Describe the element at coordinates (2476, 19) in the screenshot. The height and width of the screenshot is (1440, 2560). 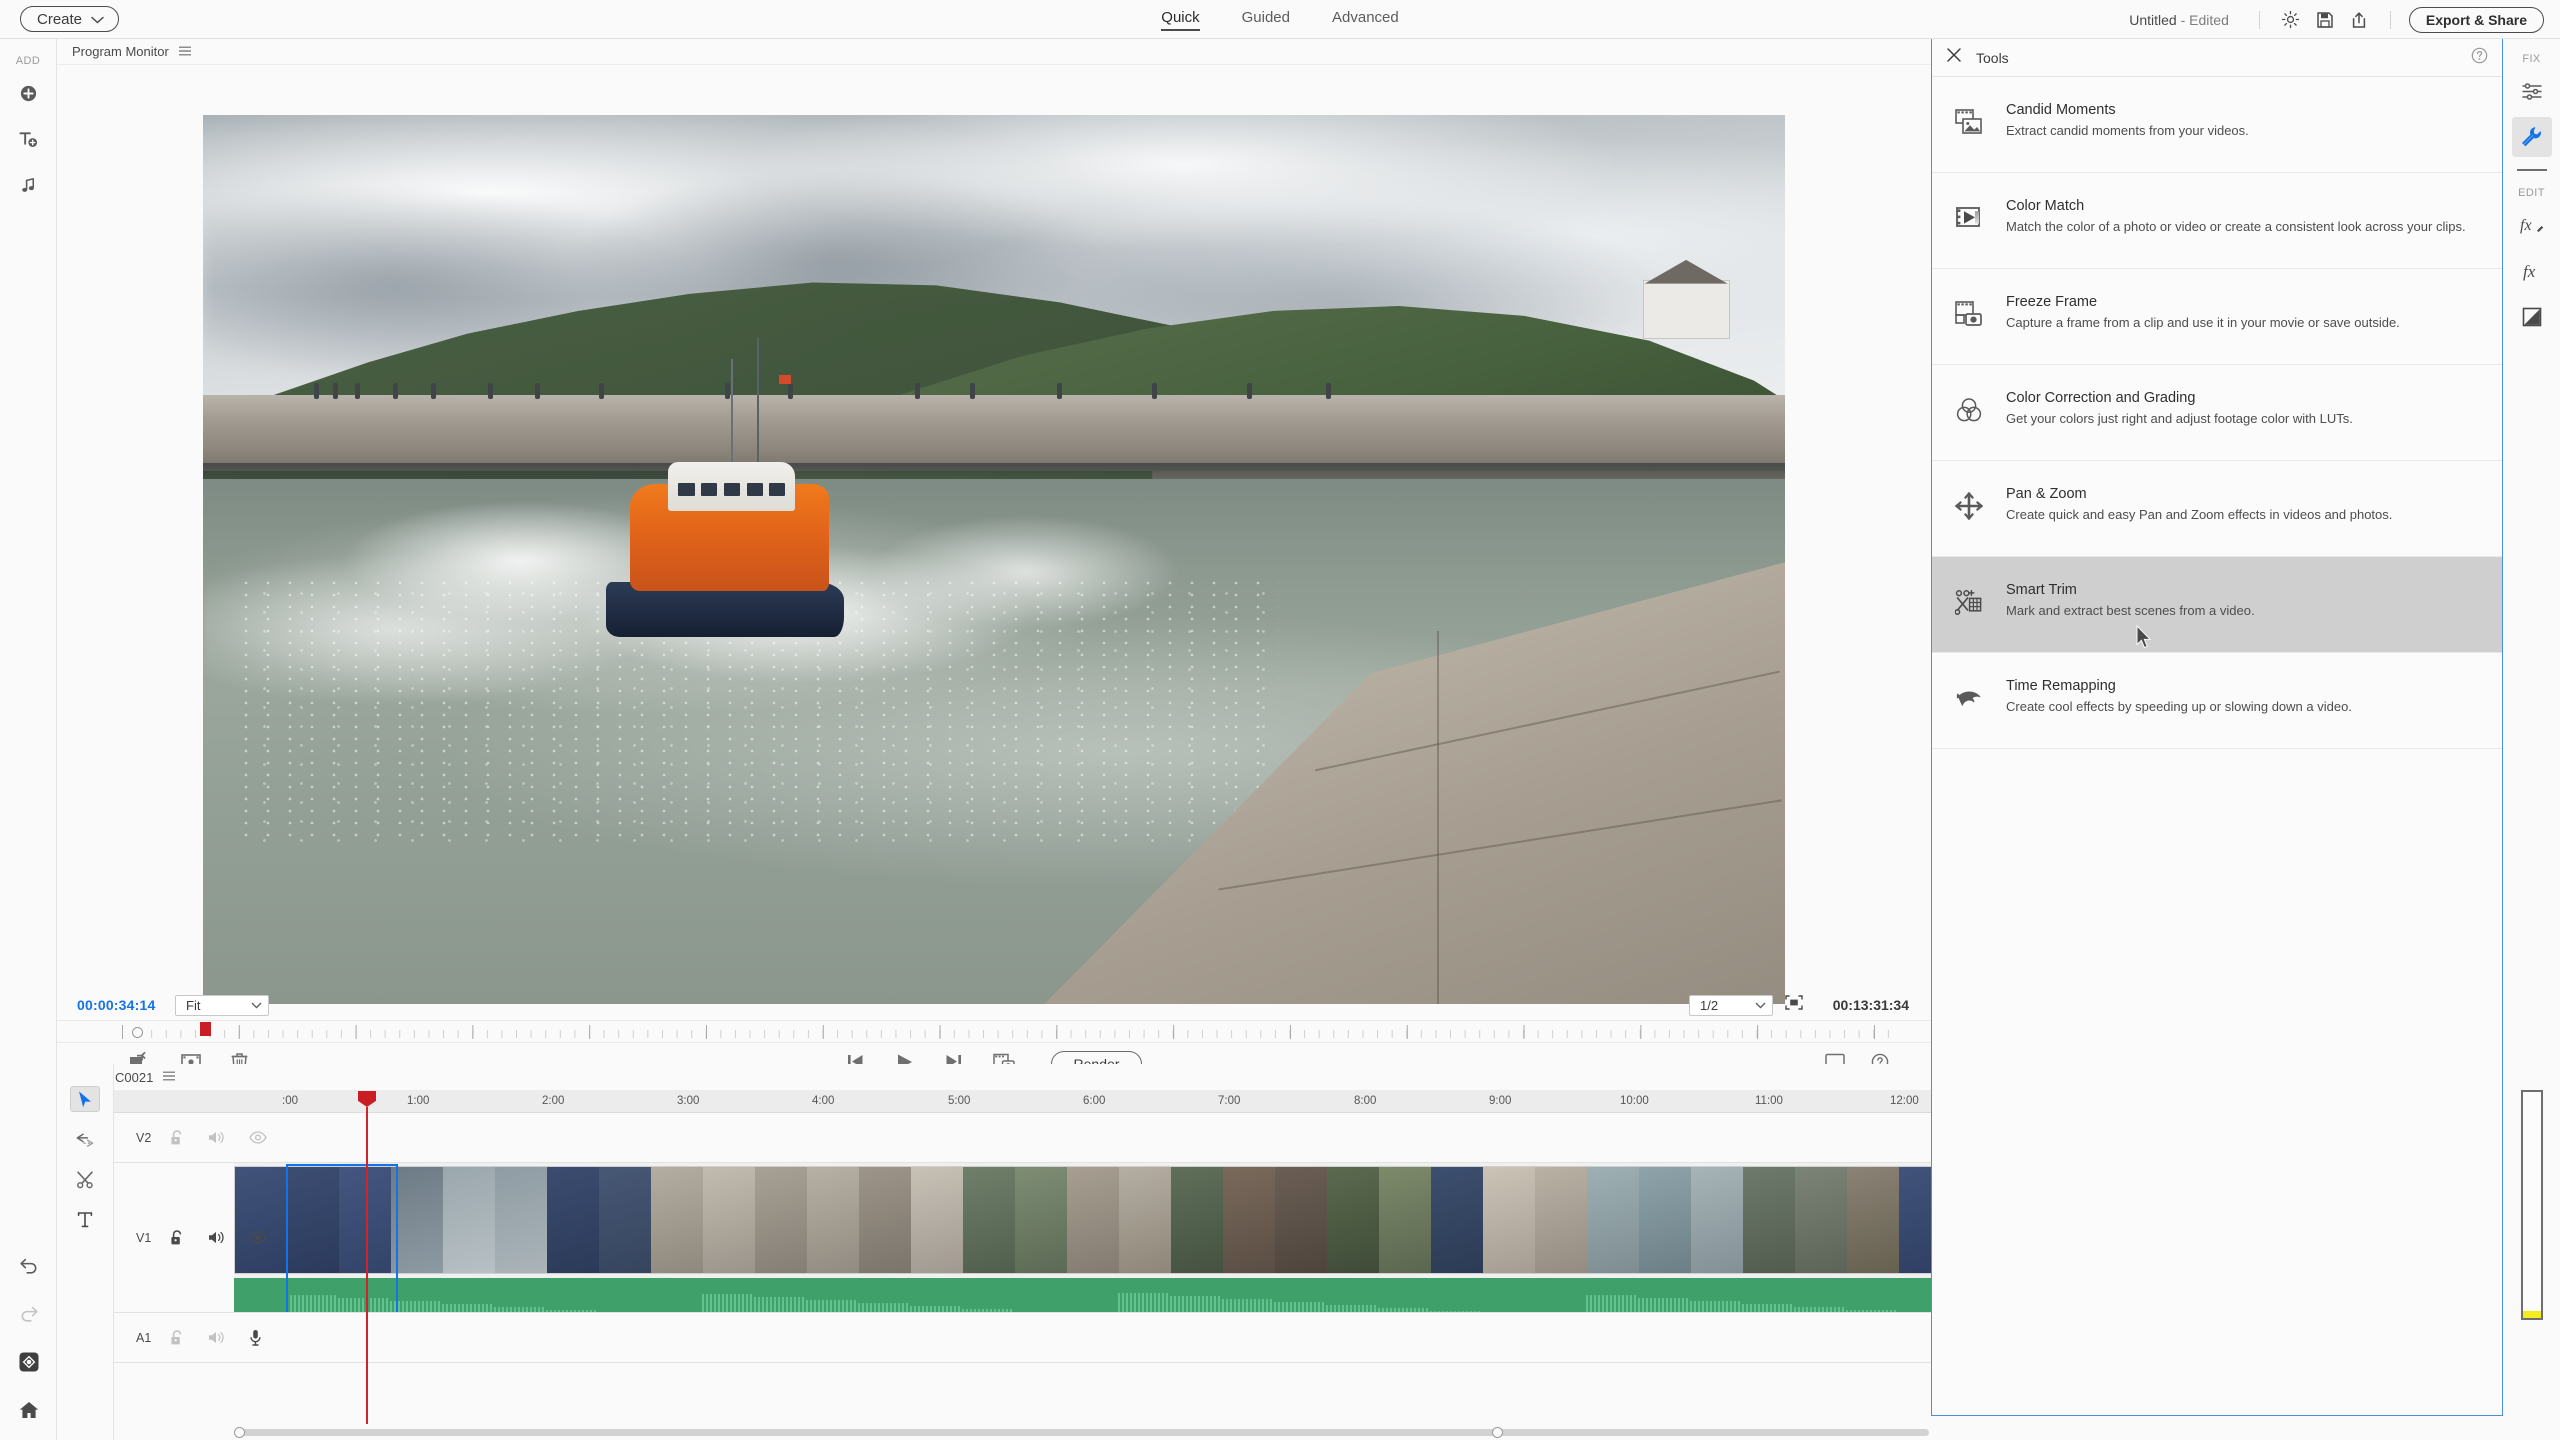
I see `export-share-button: Export & Share` at that location.